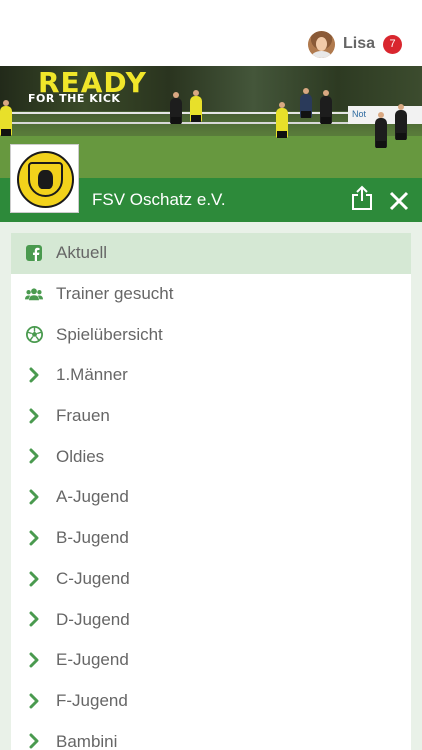  I want to click on club-logo, so click(44, 178).